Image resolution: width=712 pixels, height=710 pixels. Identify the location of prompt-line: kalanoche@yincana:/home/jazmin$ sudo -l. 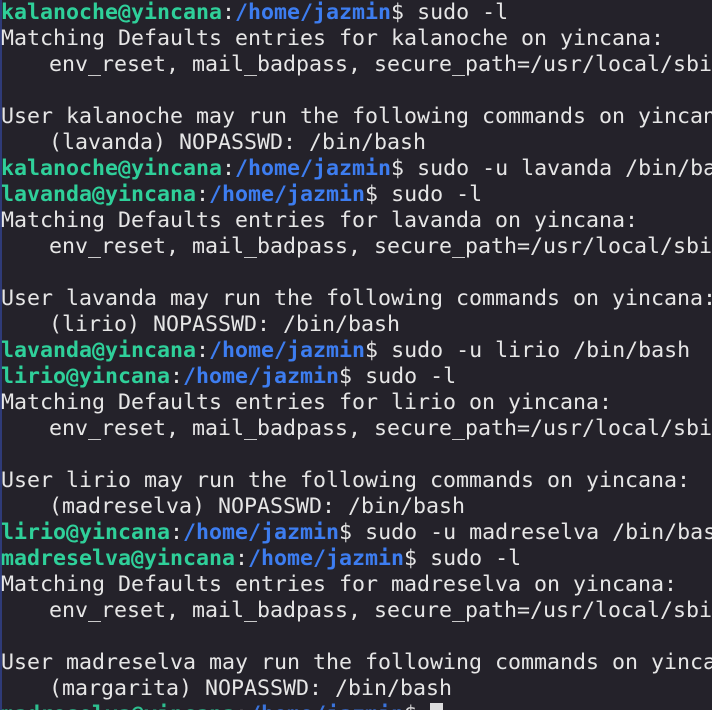
(356, 13).